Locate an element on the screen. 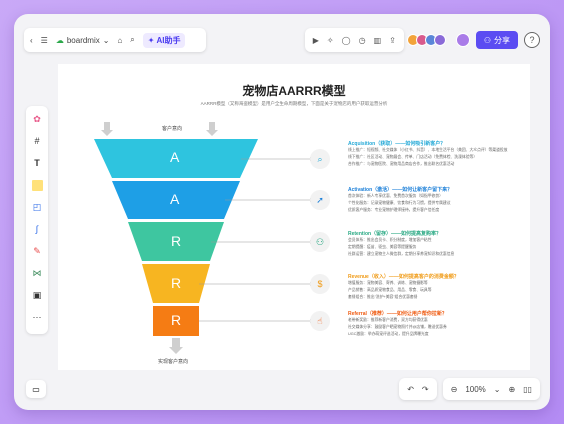  brand-name: boardmix is located at coordinates (83, 40).